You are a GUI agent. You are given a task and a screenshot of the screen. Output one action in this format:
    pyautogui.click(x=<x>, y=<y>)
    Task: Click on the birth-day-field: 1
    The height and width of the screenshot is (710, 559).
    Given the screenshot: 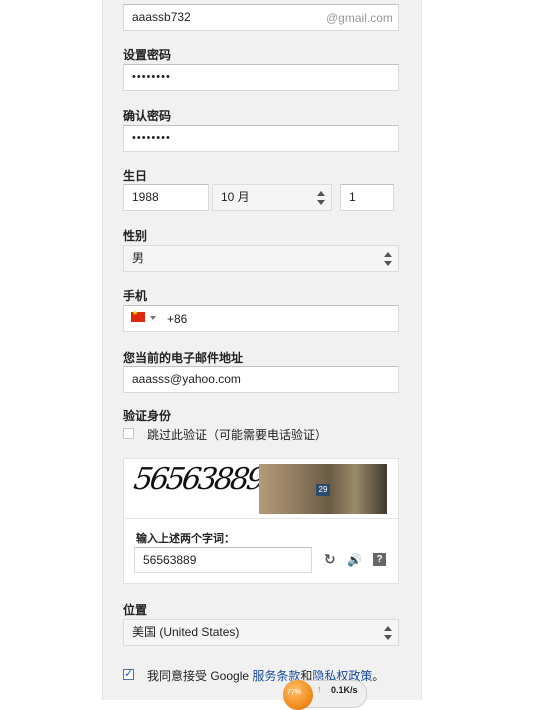 What is the action you would take?
    pyautogui.click(x=367, y=197)
    